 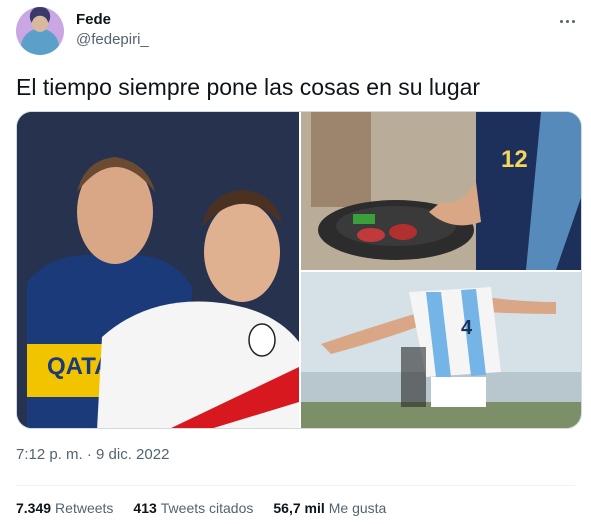 I want to click on retweets-stat: 7.349 Retweets, so click(x=64, y=508).